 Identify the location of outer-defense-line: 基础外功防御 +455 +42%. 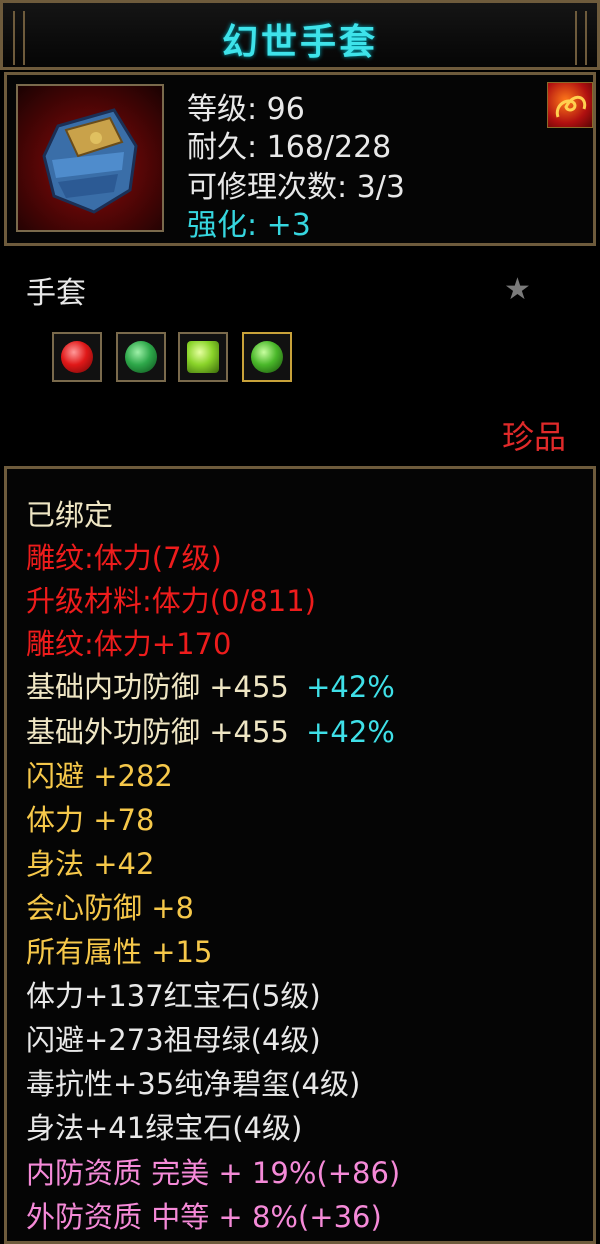
(210, 732).